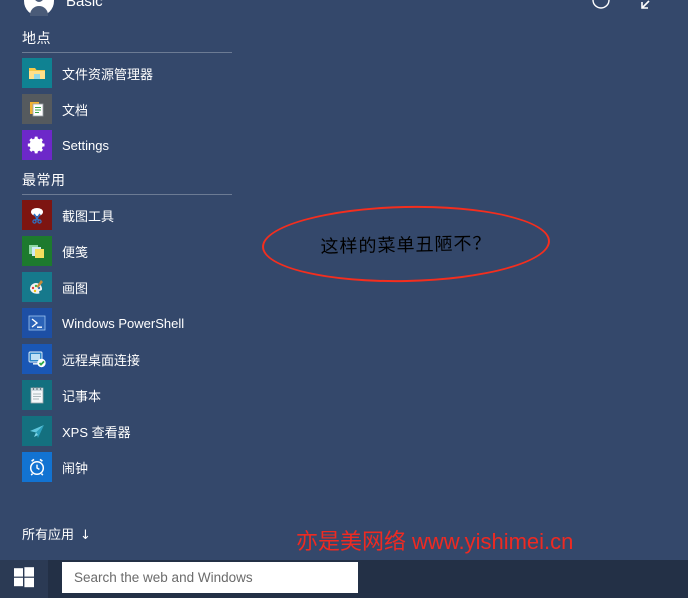 Image resolution: width=688 pixels, height=598 pixels. Describe the element at coordinates (37, 251) in the screenshot. I see `sticky-notes-icon` at that location.